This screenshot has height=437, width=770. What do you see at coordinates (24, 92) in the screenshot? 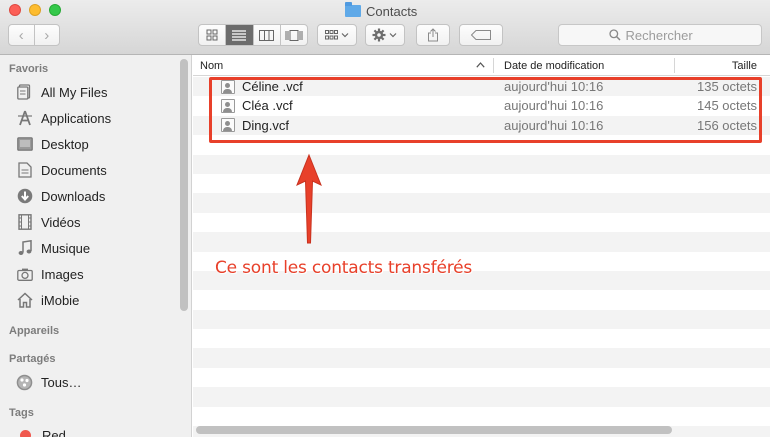
I see `all-files-icon` at bounding box center [24, 92].